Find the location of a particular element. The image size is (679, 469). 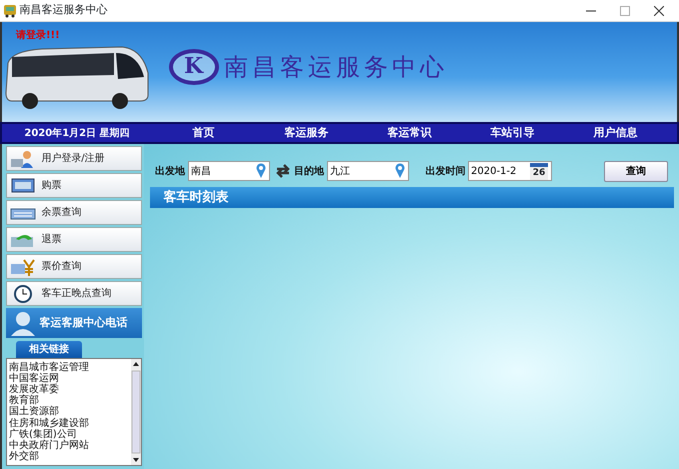

nav-link: 用户信息 is located at coordinates (616, 133).